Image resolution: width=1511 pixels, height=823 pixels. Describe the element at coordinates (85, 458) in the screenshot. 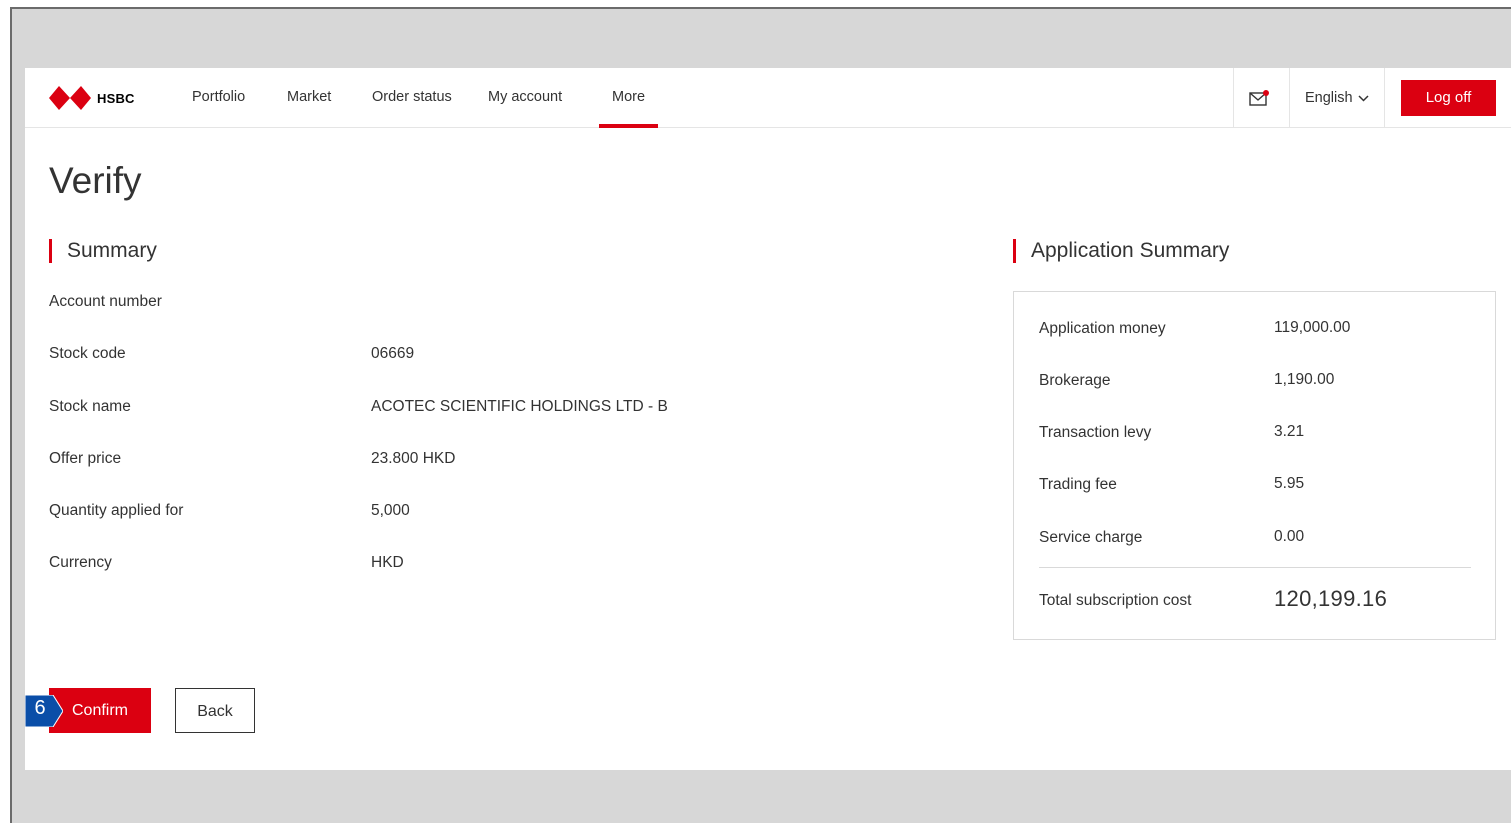

I see `offer-price-label: Offer price` at that location.